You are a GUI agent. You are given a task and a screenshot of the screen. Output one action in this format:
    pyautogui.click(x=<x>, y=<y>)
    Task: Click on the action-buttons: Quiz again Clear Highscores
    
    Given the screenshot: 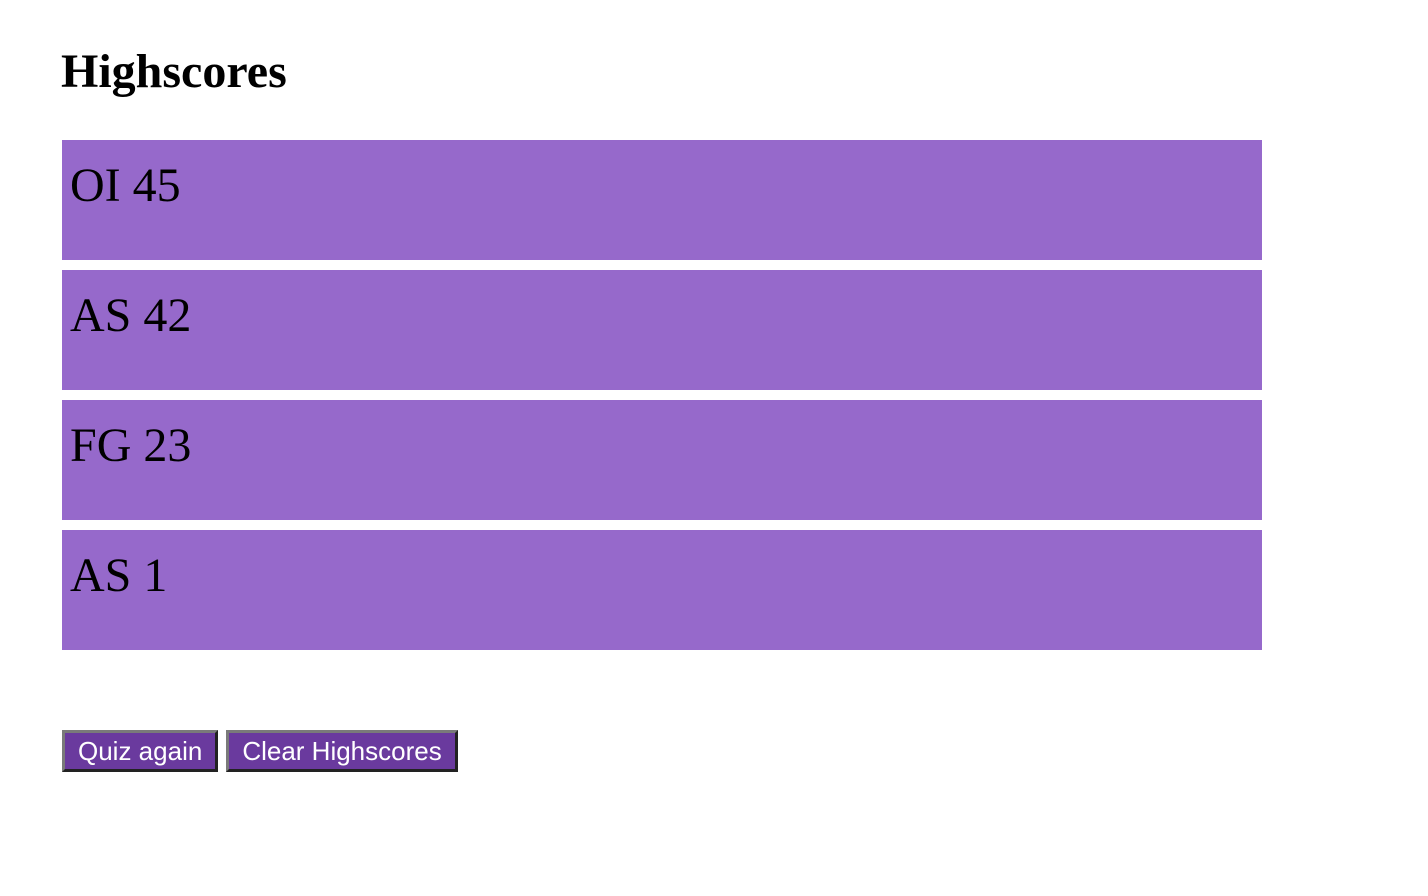 What is the action you would take?
    pyautogui.click(x=260, y=751)
    